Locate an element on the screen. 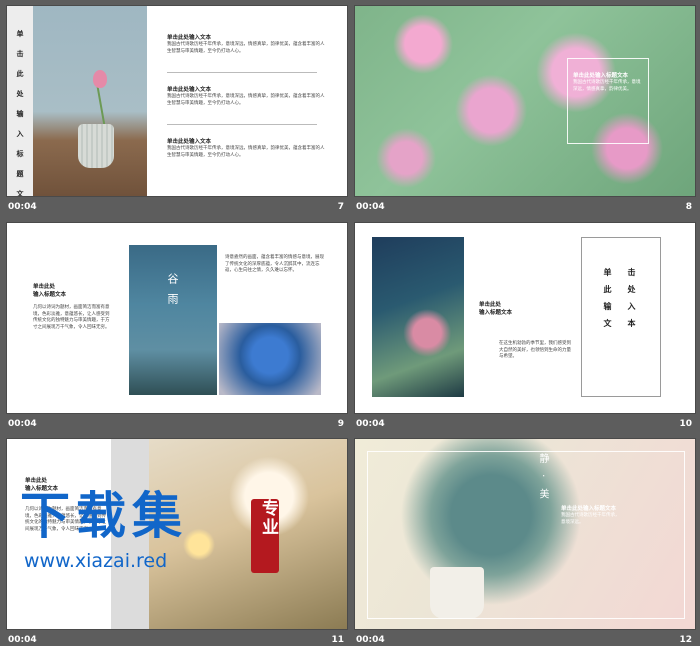 The height and width of the screenshot is (646, 700). slide-number: 12 is located at coordinates (685, 640).